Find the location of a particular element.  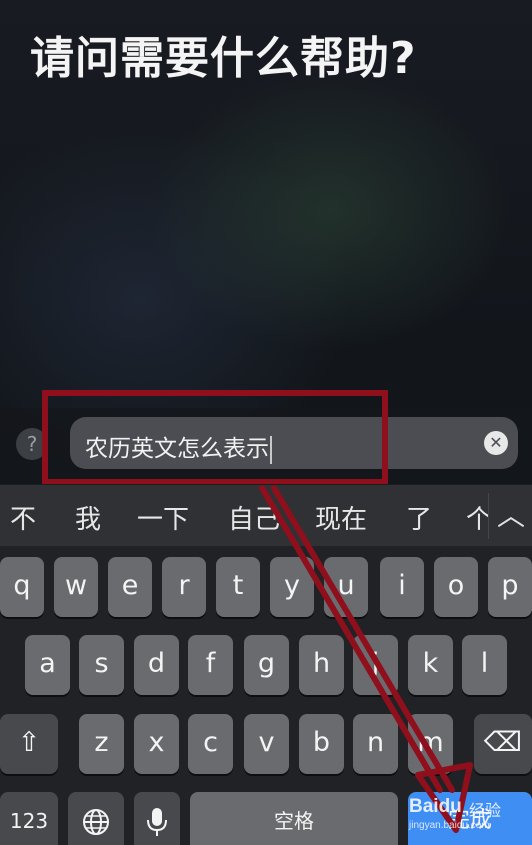

key-d: d is located at coordinates (156, 665).